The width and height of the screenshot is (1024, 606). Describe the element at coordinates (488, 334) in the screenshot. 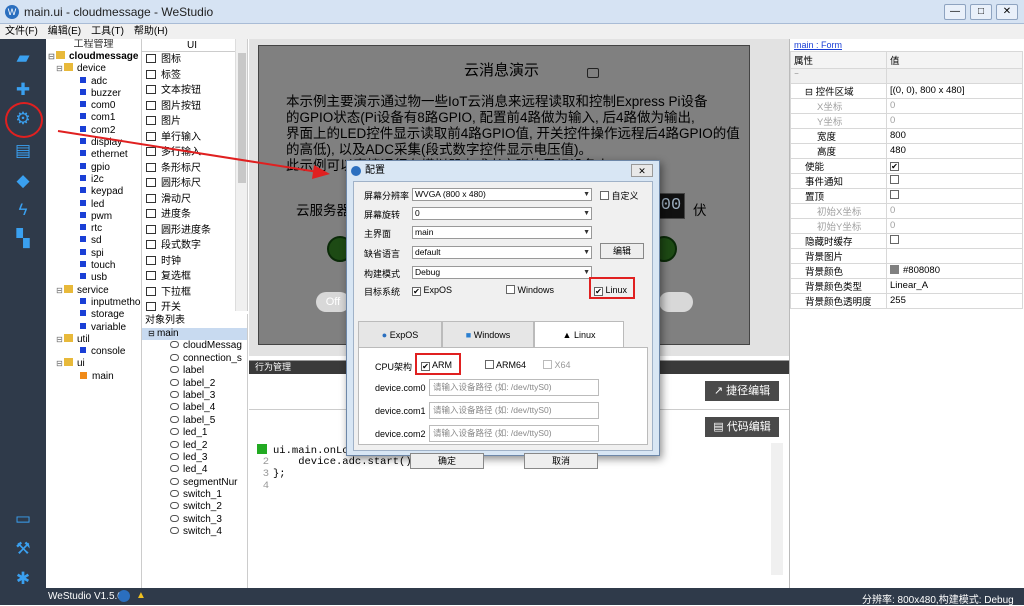

I see `tab-windows: ■ Windows` at that location.